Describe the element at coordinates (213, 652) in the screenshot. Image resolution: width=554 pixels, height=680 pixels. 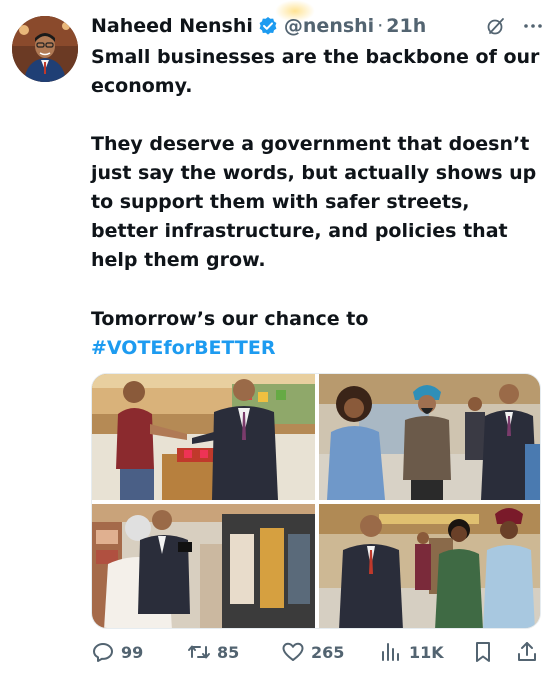
I see `retweet-button: 85` at that location.